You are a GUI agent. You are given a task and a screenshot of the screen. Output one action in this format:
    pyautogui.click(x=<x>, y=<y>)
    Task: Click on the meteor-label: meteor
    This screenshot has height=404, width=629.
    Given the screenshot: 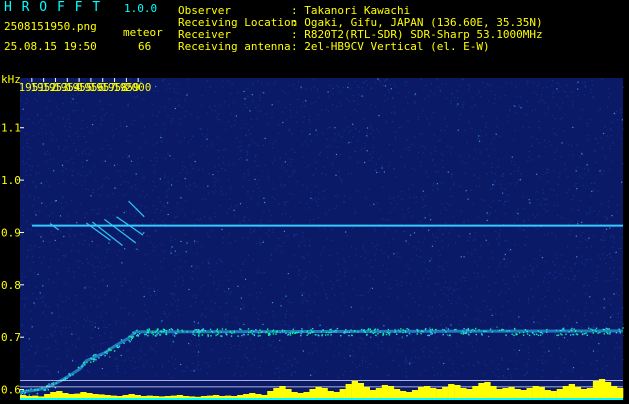 What is the action you would take?
    pyautogui.click(x=143, y=32)
    